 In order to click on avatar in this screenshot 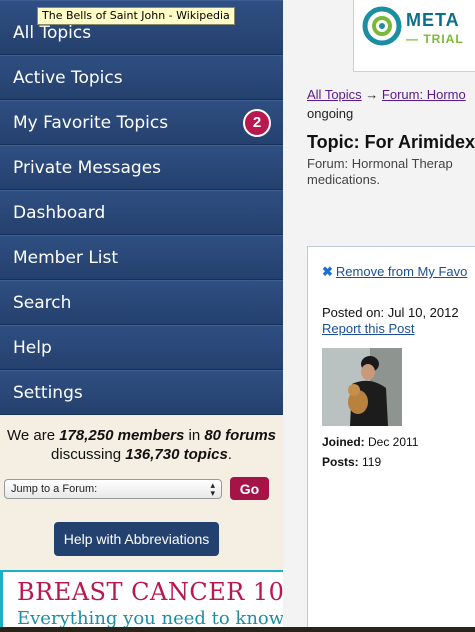, I will do `click(362, 387)`.